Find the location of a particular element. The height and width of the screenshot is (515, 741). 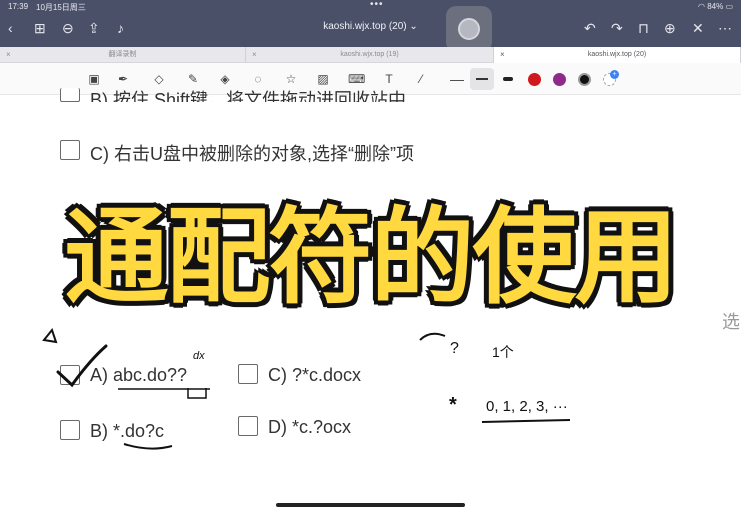

ink-underline-b is located at coordinates (148, 446).